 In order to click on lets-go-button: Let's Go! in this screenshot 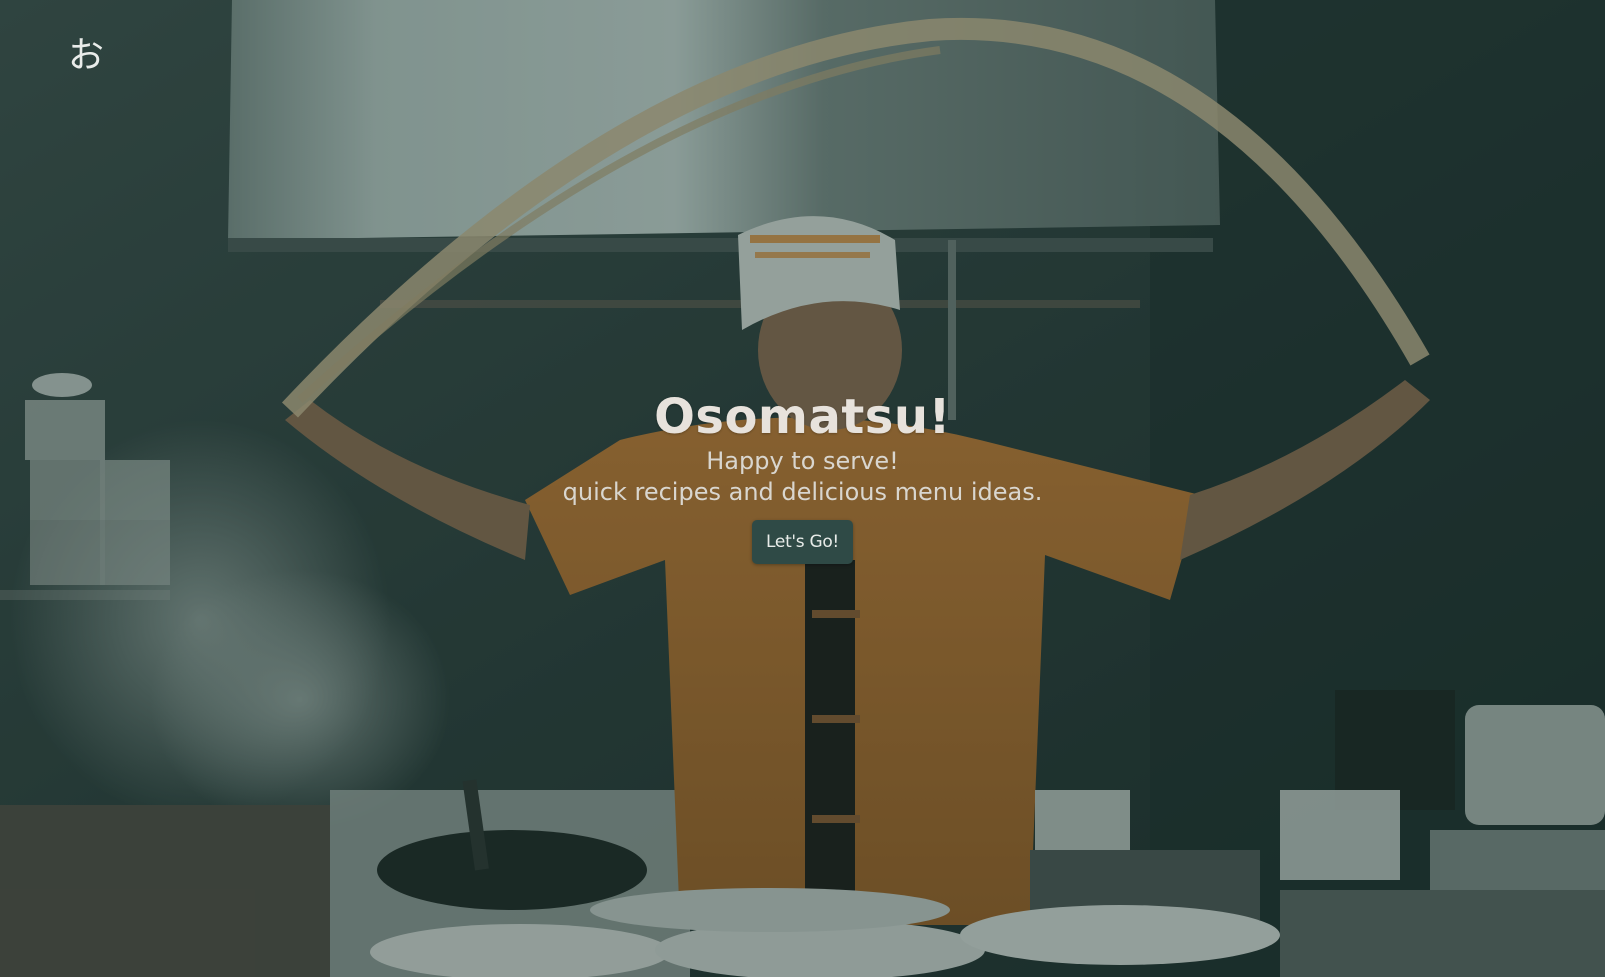, I will do `click(802, 542)`.